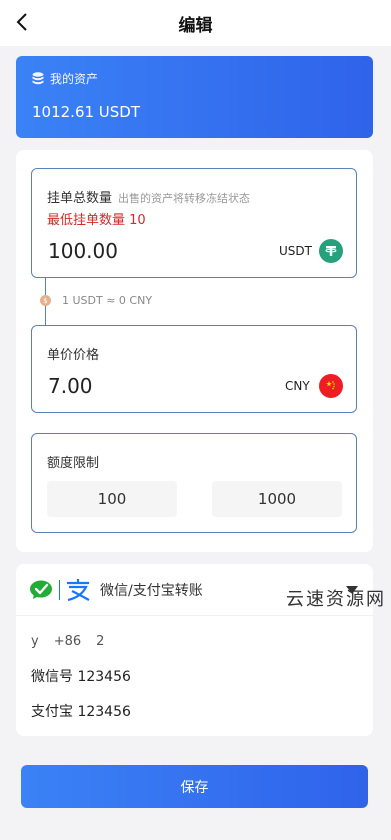  I want to click on exchange-rate-row: $ 1 USDT ≈ 0 CNY, so click(96, 300).